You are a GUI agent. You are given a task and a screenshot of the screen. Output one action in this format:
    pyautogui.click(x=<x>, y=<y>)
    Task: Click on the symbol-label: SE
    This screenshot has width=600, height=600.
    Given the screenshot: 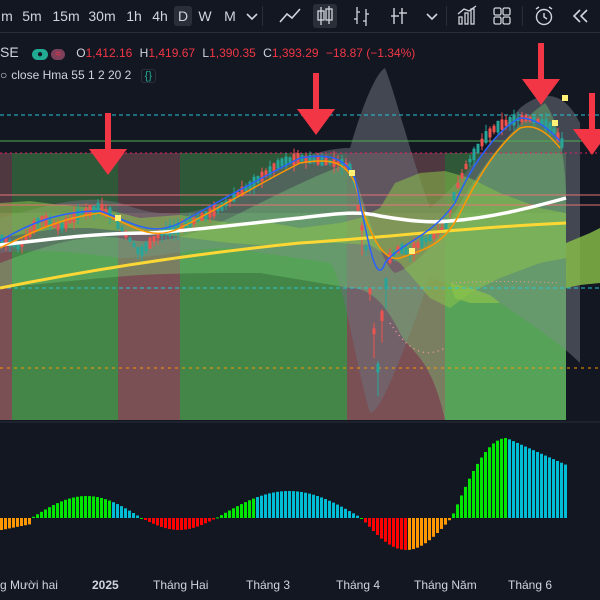 What is the action you would take?
    pyautogui.click(x=9, y=52)
    